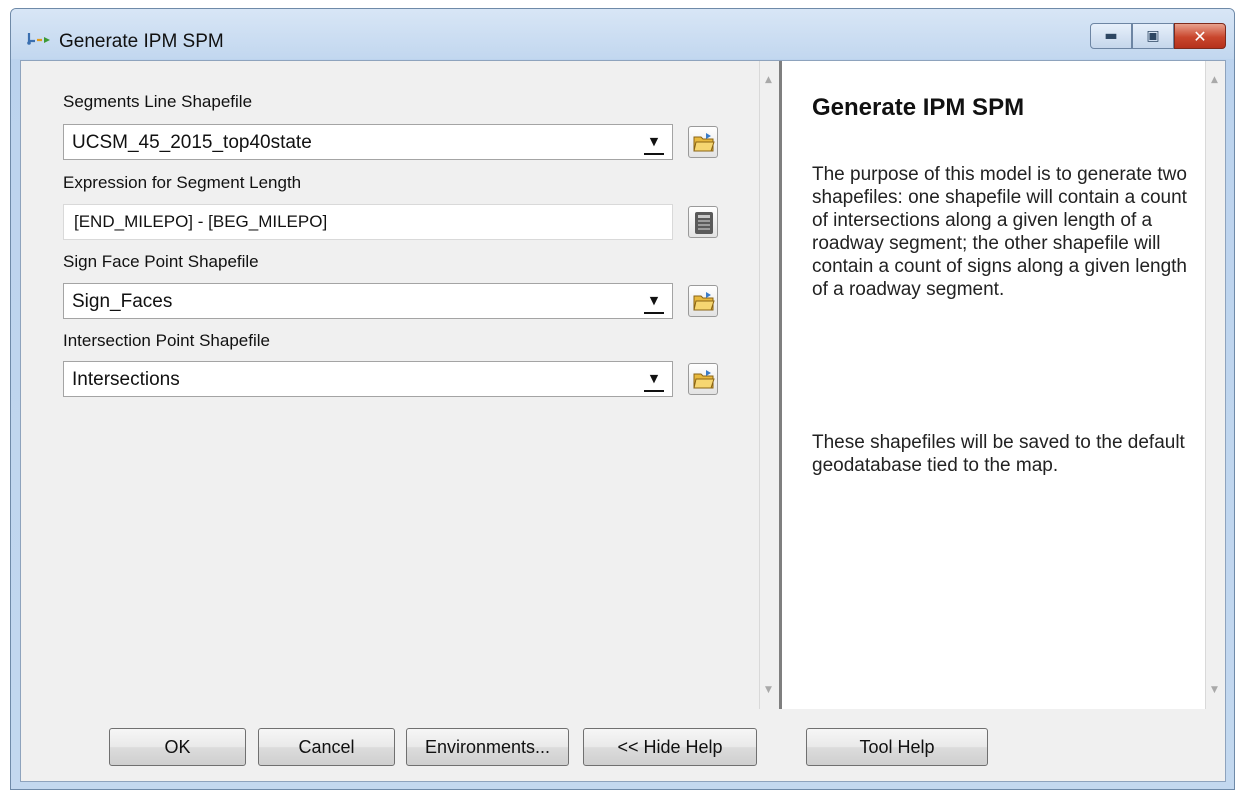 Image resolution: width=1245 pixels, height=792 pixels. Describe the element at coordinates (897, 747) in the screenshot. I see `tool-help-button: Tool Help` at that location.